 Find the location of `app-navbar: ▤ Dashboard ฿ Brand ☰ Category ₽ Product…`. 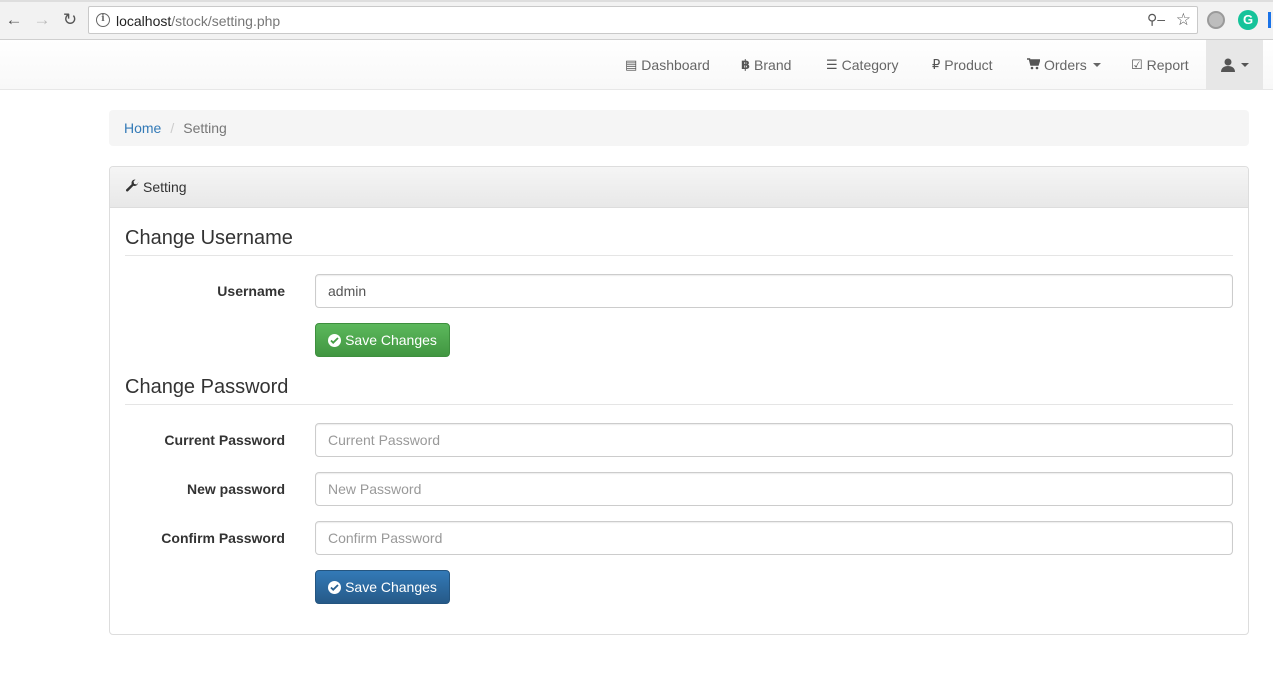

app-navbar: ▤ Dashboard ฿ Brand ☰ Category ₽ Product… is located at coordinates (636, 65).